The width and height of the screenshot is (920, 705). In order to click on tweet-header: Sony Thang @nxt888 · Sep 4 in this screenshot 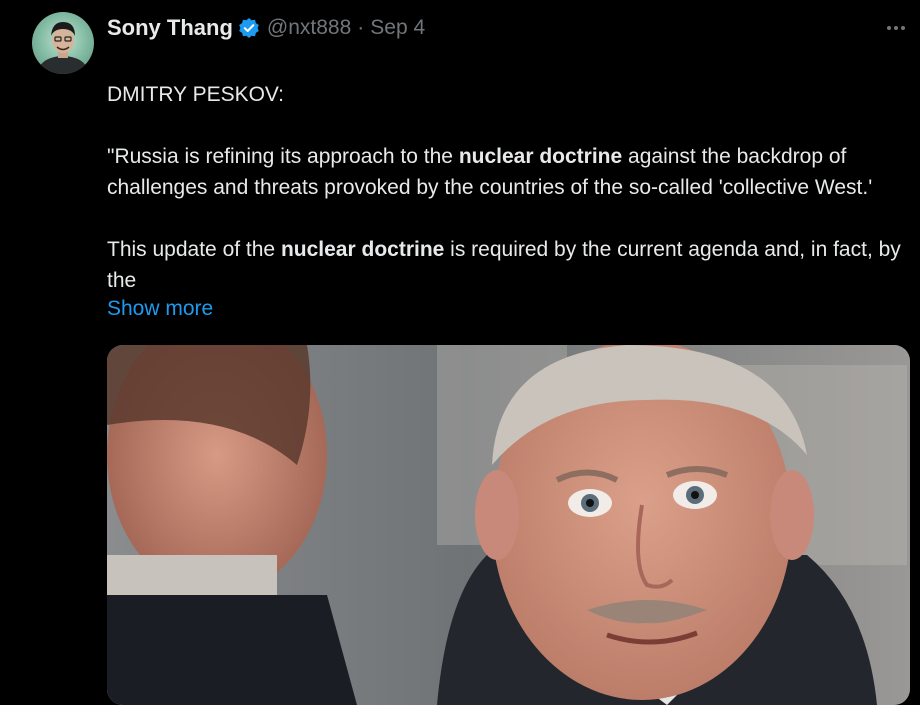, I will do `click(266, 28)`.